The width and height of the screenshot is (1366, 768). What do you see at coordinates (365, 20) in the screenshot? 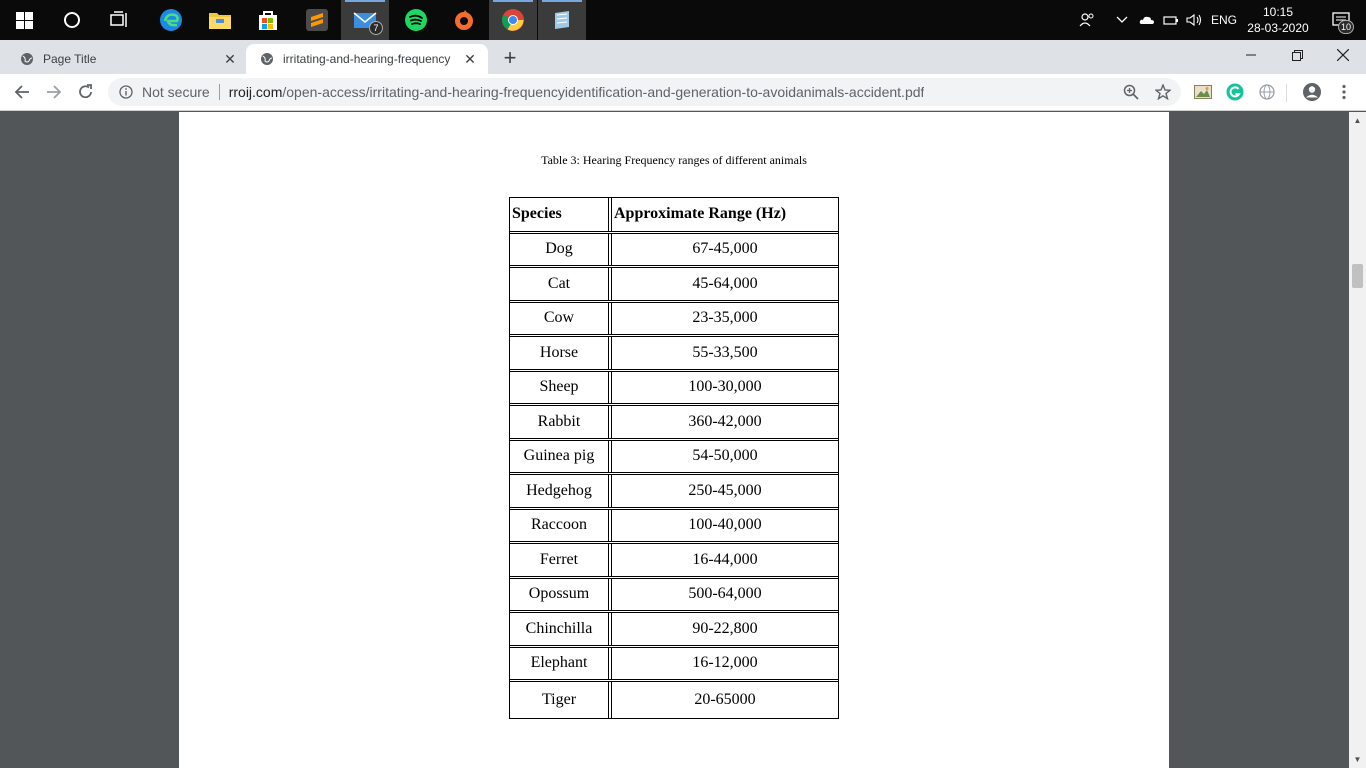
I see `mail-taskbar-button: 7` at bounding box center [365, 20].